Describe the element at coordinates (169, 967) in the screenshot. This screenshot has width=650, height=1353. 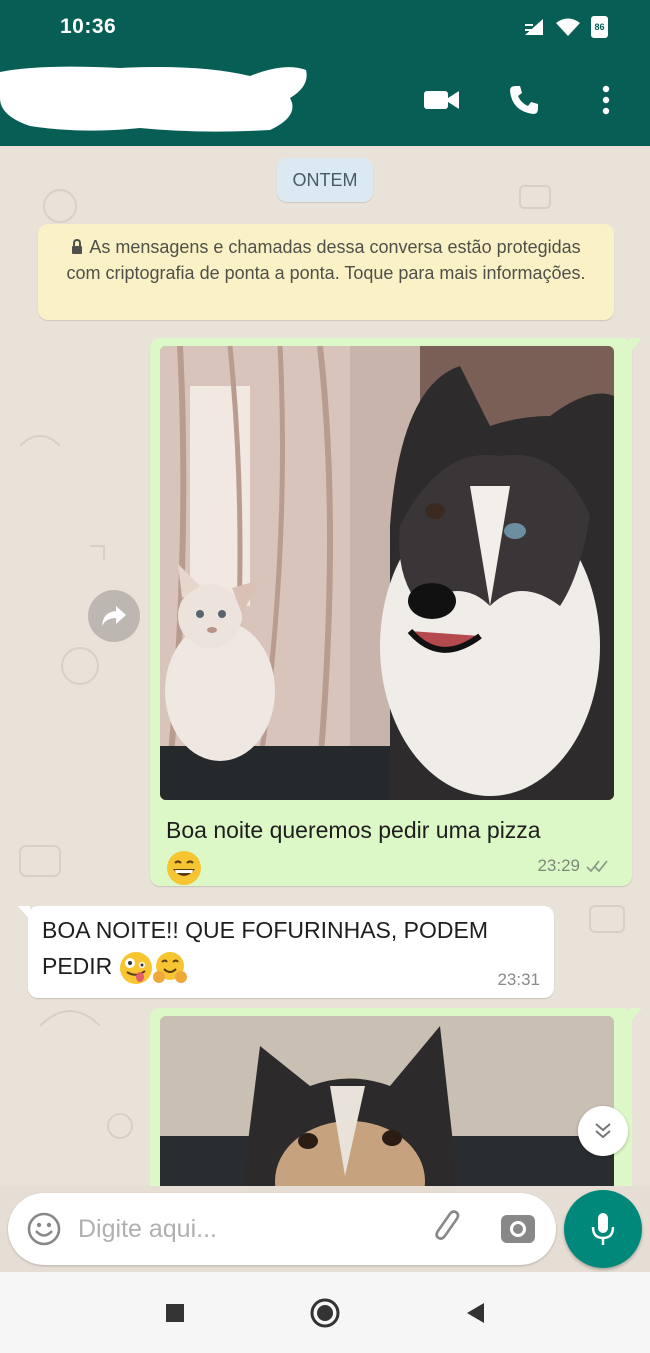
I see `hugging-face-emoji` at that location.